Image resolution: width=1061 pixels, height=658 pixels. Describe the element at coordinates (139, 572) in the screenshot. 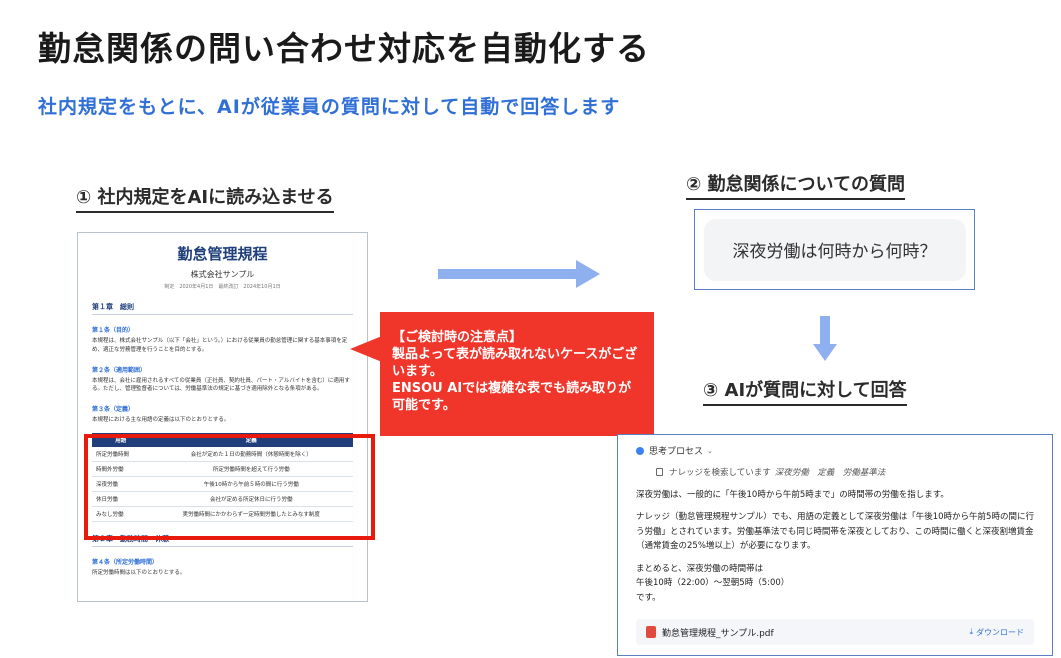

I see `doc-article-4-text: 所定労働時間は以下のとおりとする。` at that location.